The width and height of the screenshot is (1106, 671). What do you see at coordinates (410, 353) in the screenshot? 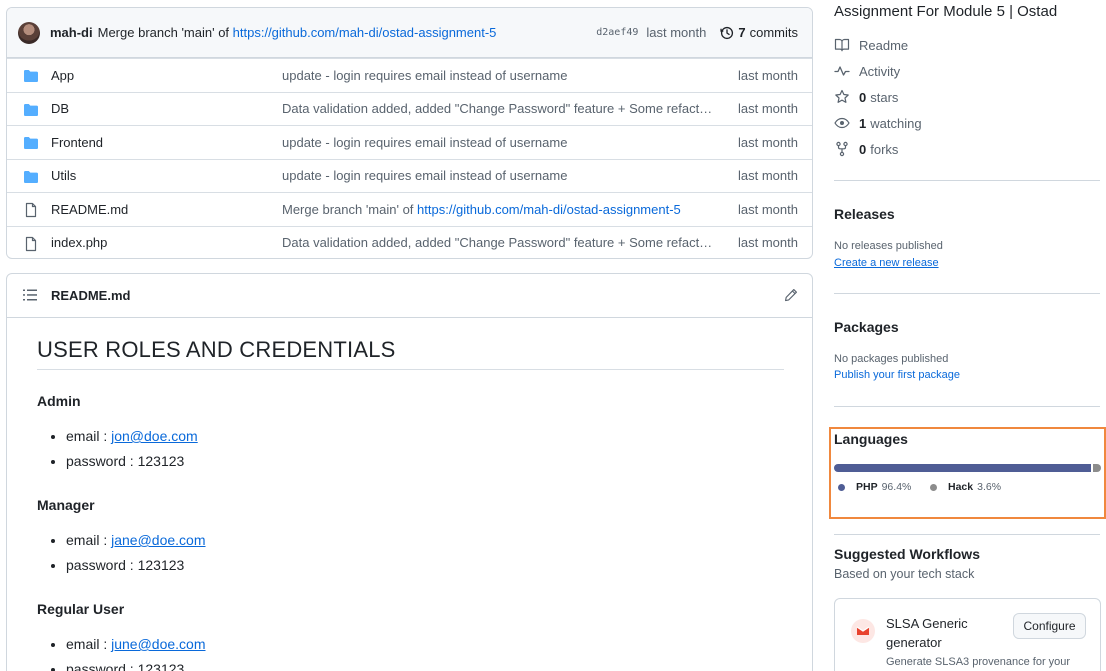
I see `readme-heading: USER ROLES AND CREDENTIALS` at bounding box center [410, 353].